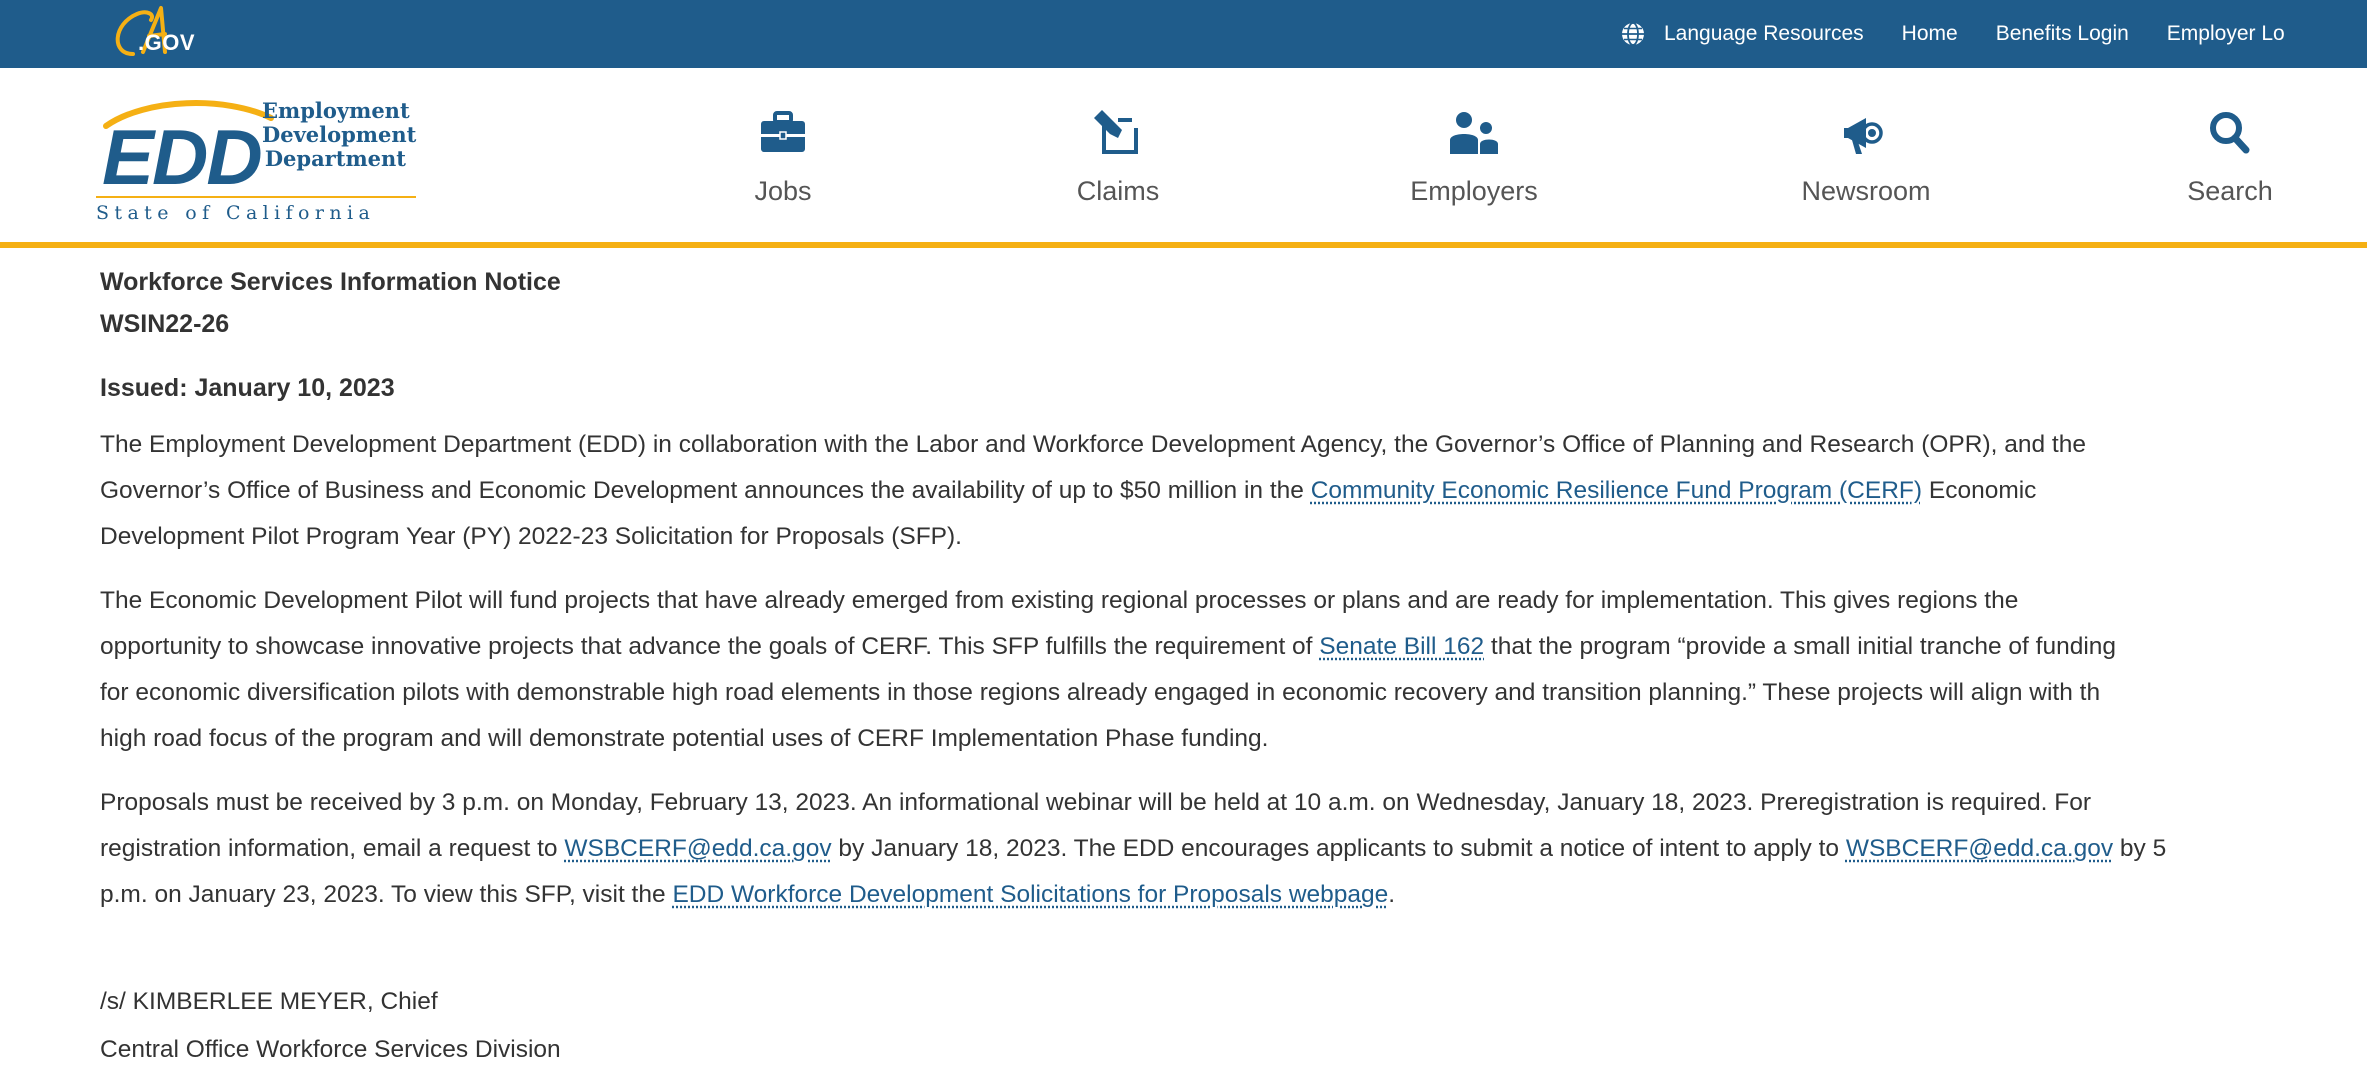 The height and width of the screenshot is (1088, 2367). What do you see at coordinates (334, 159) in the screenshot?
I see `edd-logo-line3: Department` at bounding box center [334, 159].